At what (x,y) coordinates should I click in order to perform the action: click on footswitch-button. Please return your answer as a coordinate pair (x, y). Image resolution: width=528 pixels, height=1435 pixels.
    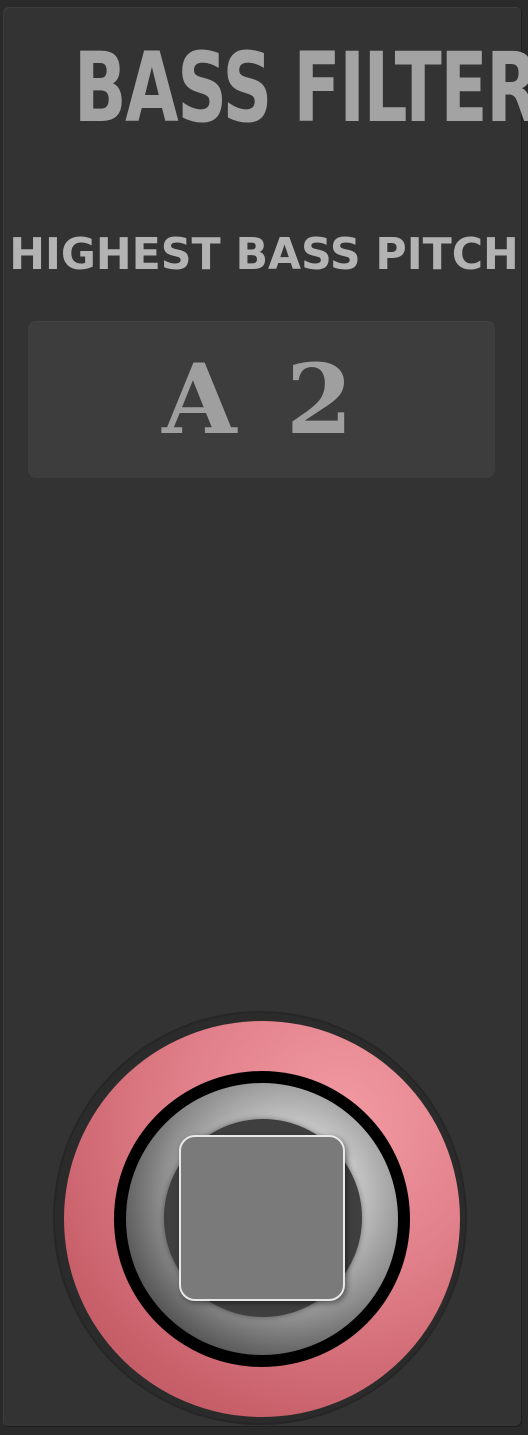
    Looking at the image, I should click on (262, 1218).